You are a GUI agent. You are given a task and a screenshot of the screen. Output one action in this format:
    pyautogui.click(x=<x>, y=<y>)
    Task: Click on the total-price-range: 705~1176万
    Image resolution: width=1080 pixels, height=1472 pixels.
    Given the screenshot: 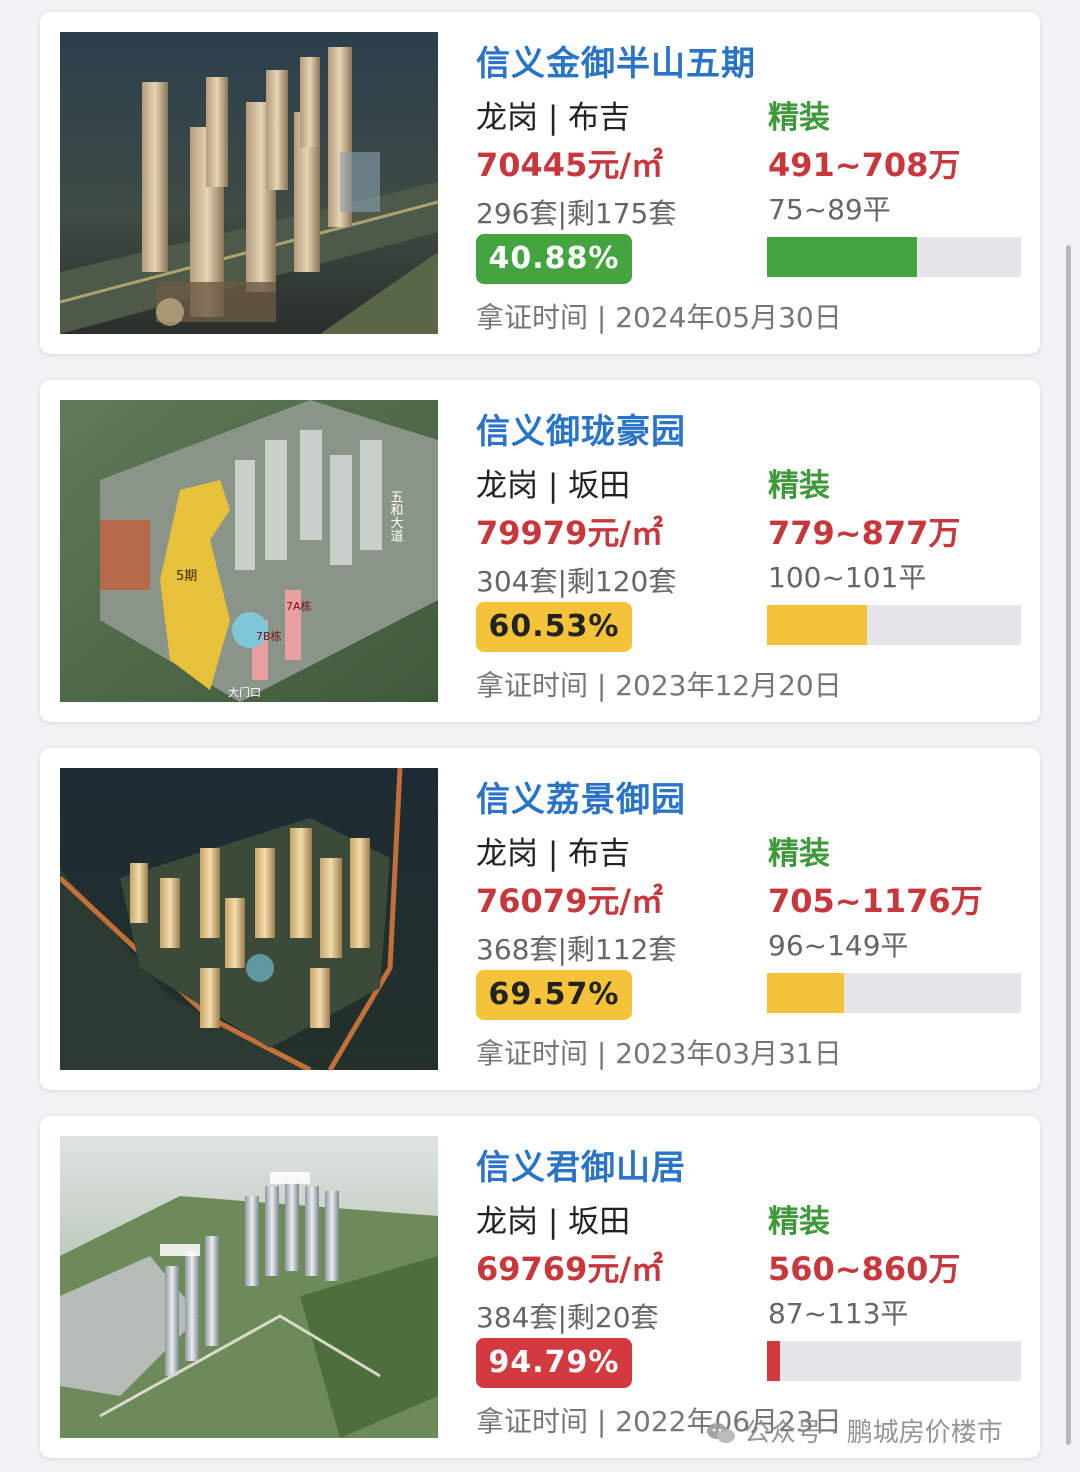 What is the action you would take?
    pyautogui.click(x=875, y=901)
    